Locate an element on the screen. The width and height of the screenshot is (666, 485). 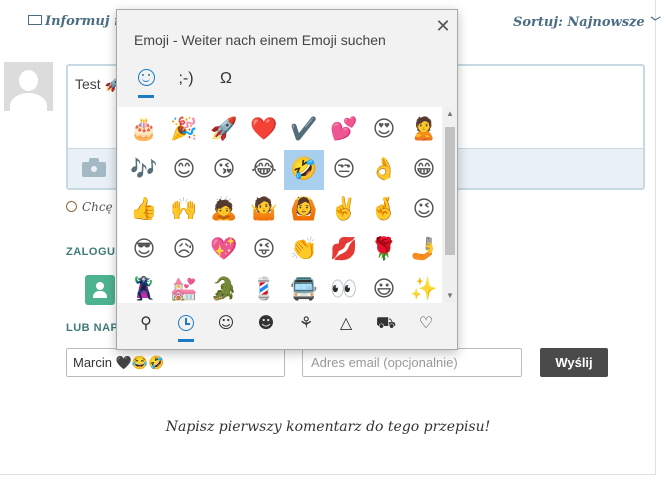
emoji-cell: 🙆 is located at coordinates (304, 210).